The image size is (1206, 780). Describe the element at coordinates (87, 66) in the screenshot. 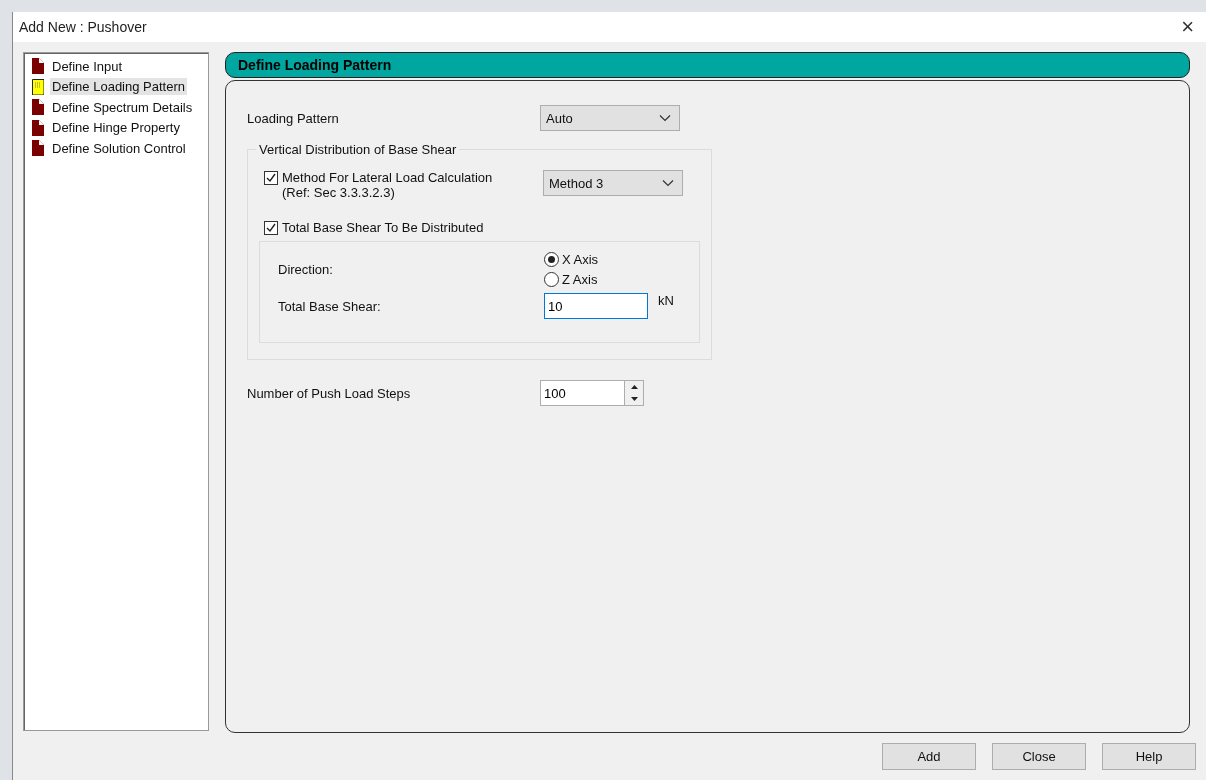

I see `step-item: Define Input` at that location.